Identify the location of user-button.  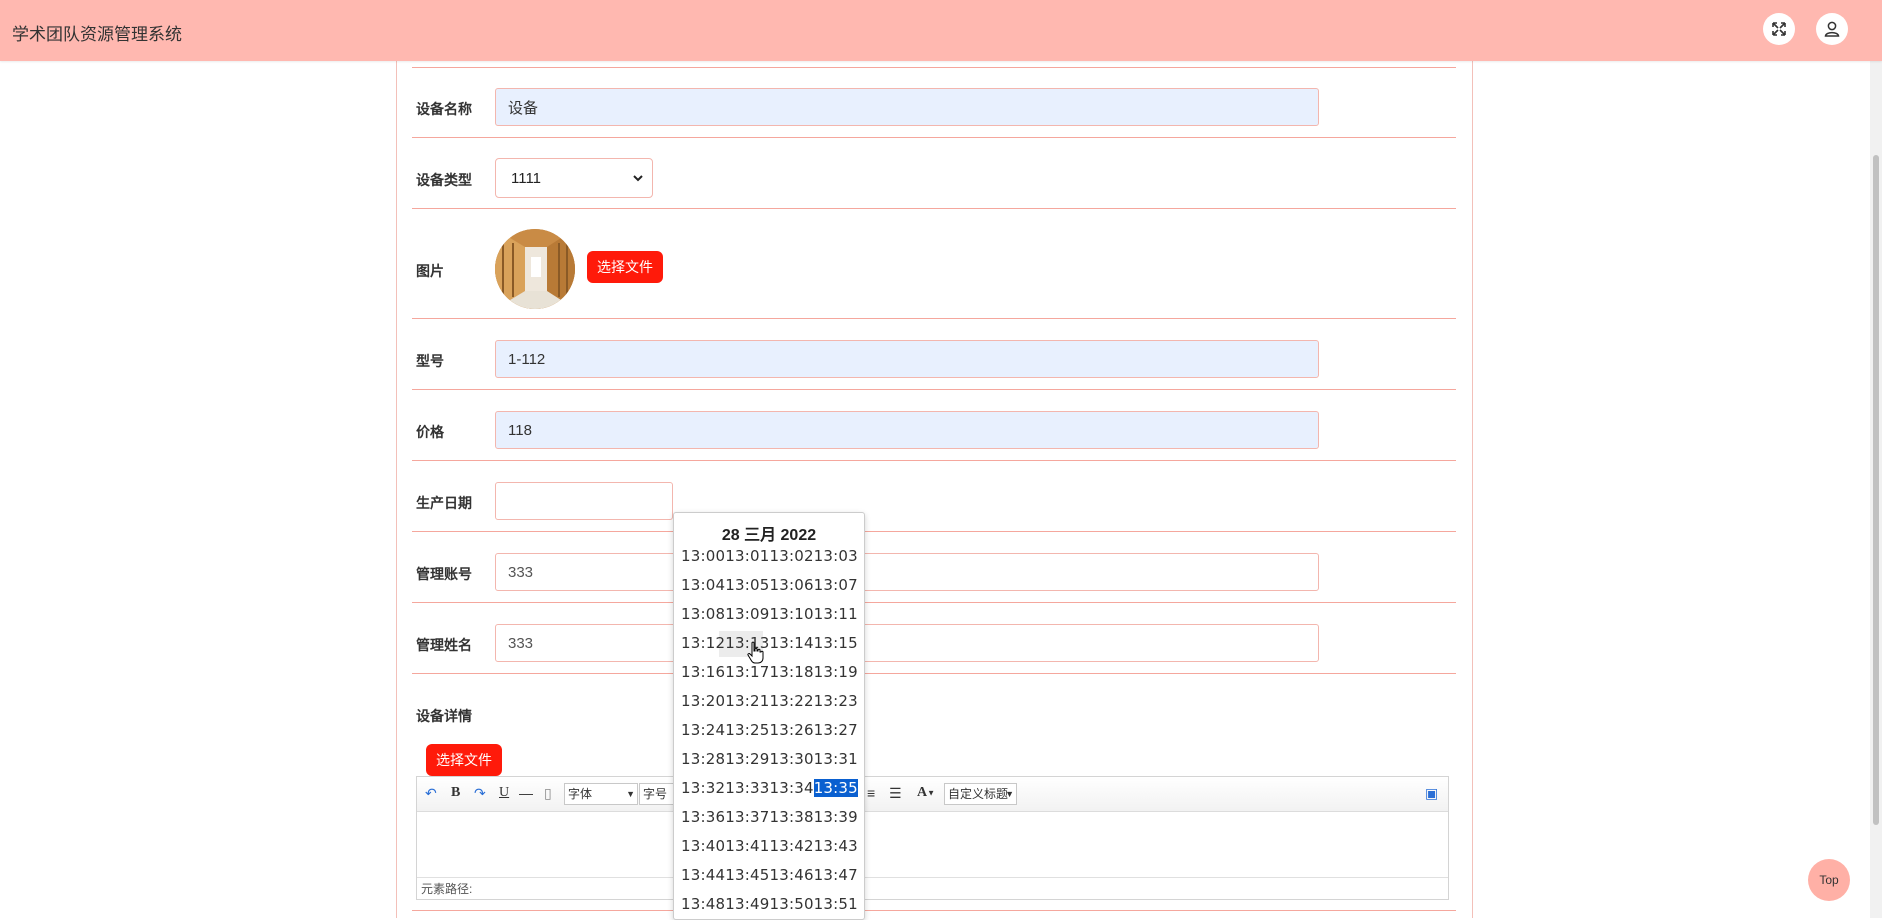
(1832, 29).